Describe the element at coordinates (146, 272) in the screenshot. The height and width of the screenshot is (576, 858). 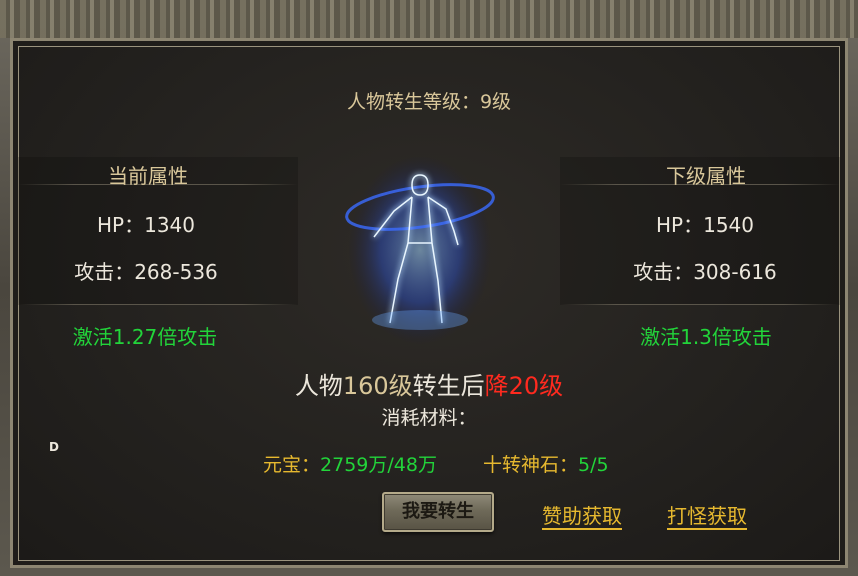
I see `current-attack: 攻击：268-536` at that location.